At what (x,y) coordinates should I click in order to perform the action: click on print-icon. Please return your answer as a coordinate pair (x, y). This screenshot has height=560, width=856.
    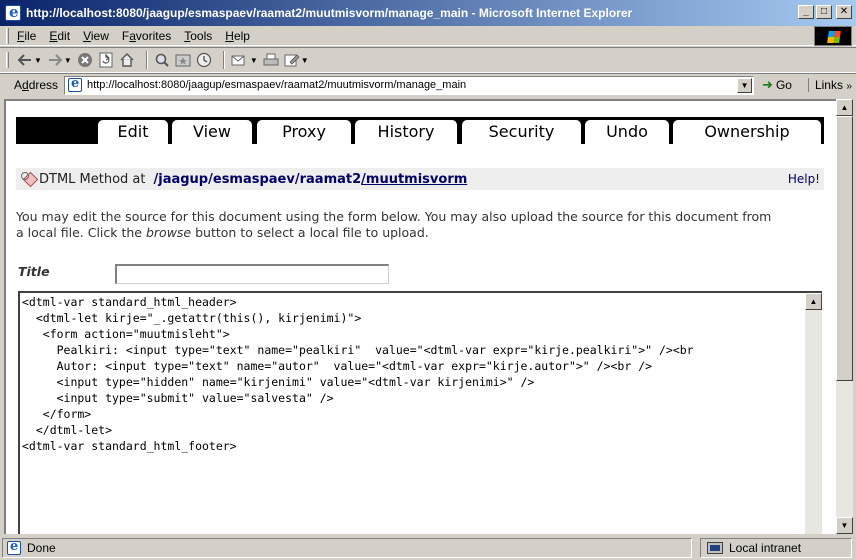
    Looking at the image, I should click on (271, 59).